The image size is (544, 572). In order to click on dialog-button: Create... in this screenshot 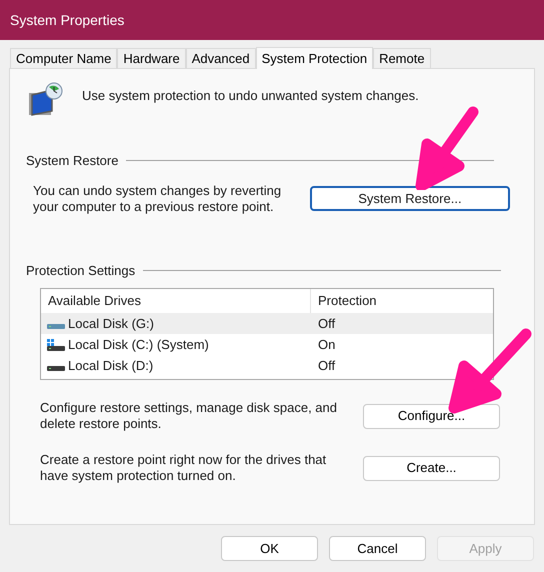, I will do `click(431, 468)`.